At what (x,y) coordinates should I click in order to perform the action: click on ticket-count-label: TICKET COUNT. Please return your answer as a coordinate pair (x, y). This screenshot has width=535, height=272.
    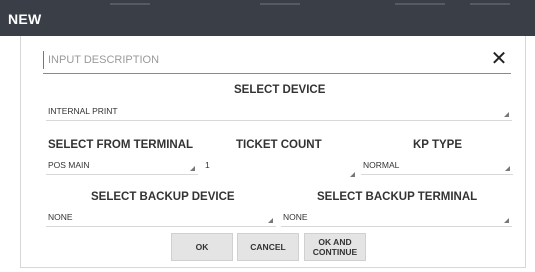
    Looking at the image, I should click on (279, 145).